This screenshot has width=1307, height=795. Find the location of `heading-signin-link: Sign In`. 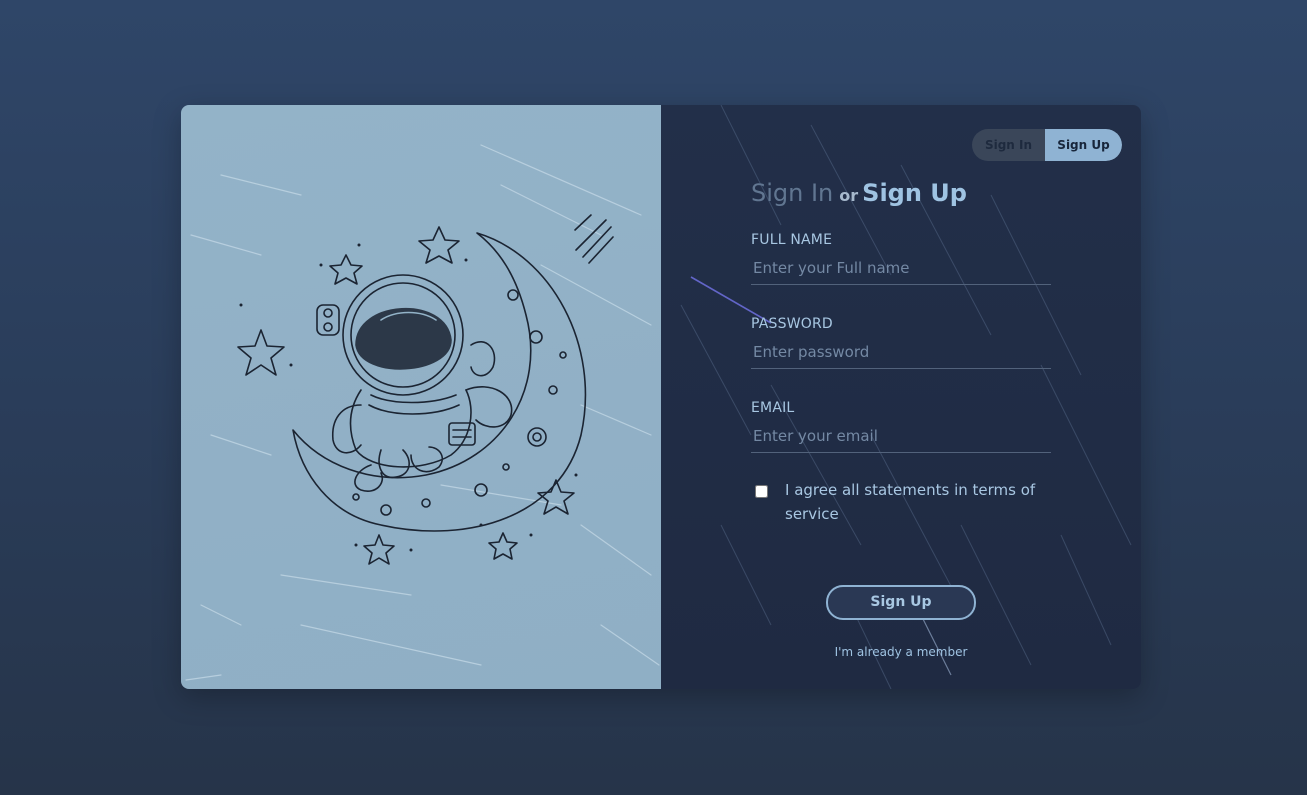

heading-signin-link: Sign In is located at coordinates (792, 193).